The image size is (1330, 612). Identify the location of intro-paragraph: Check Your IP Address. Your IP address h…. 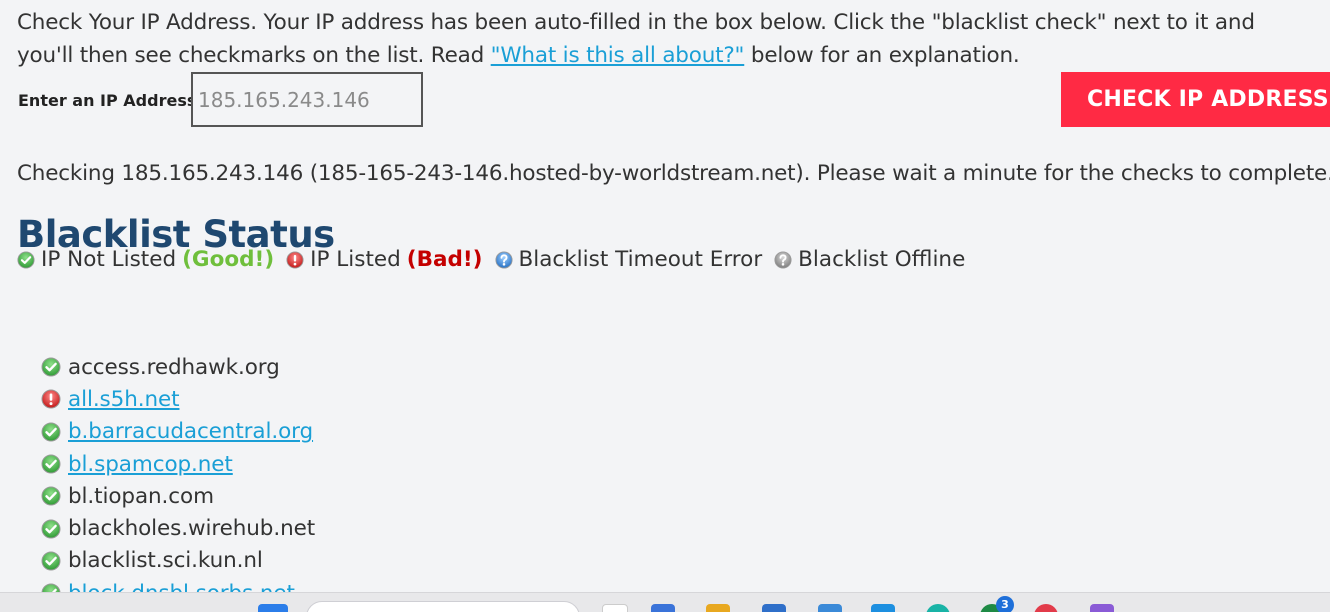
(667, 39).